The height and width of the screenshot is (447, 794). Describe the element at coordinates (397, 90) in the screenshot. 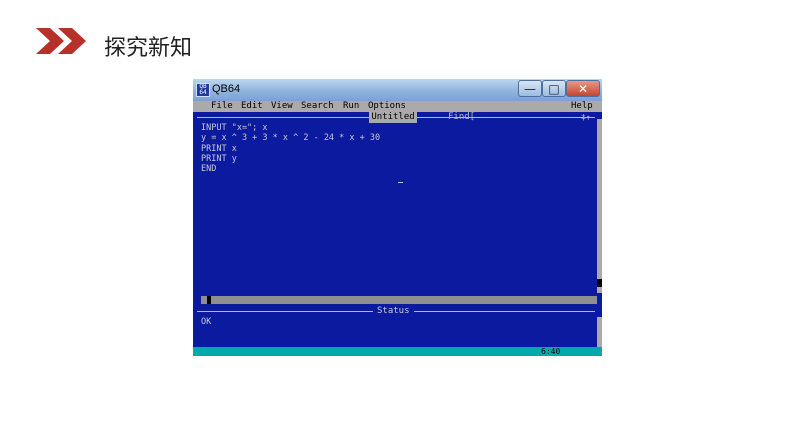

I see `title-bar: QB 64 QB64 — □ ✕` at that location.